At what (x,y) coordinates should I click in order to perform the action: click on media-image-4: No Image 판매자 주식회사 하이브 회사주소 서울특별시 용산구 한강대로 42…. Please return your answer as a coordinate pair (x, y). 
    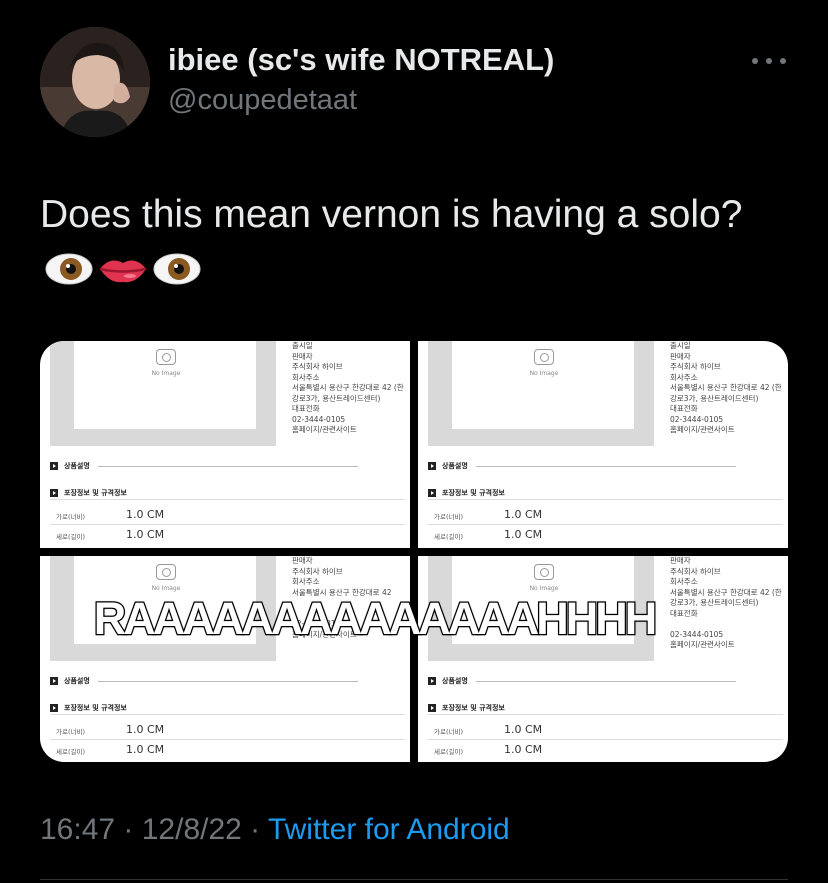
    Looking at the image, I should click on (603, 659).